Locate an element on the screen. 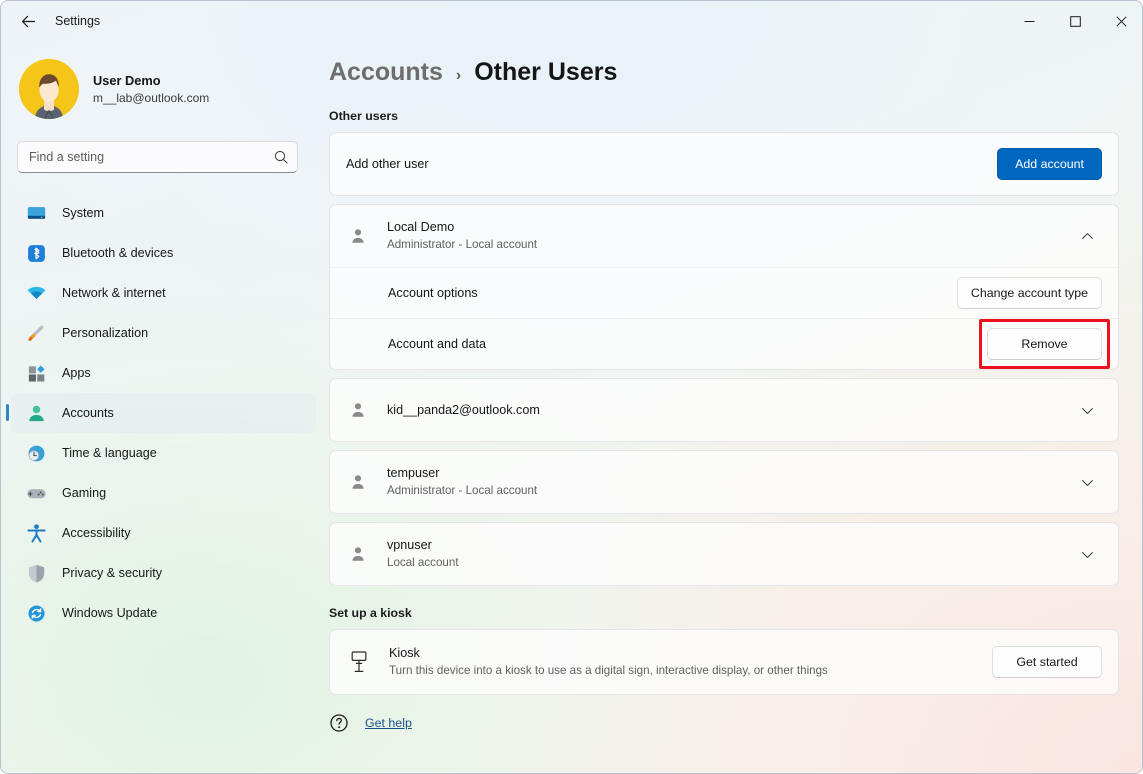 Image resolution: width=1143 pixels, height=774 pixels. profile-section: User Demo m__lab@outlook.com is located at coordinates (170, 89).